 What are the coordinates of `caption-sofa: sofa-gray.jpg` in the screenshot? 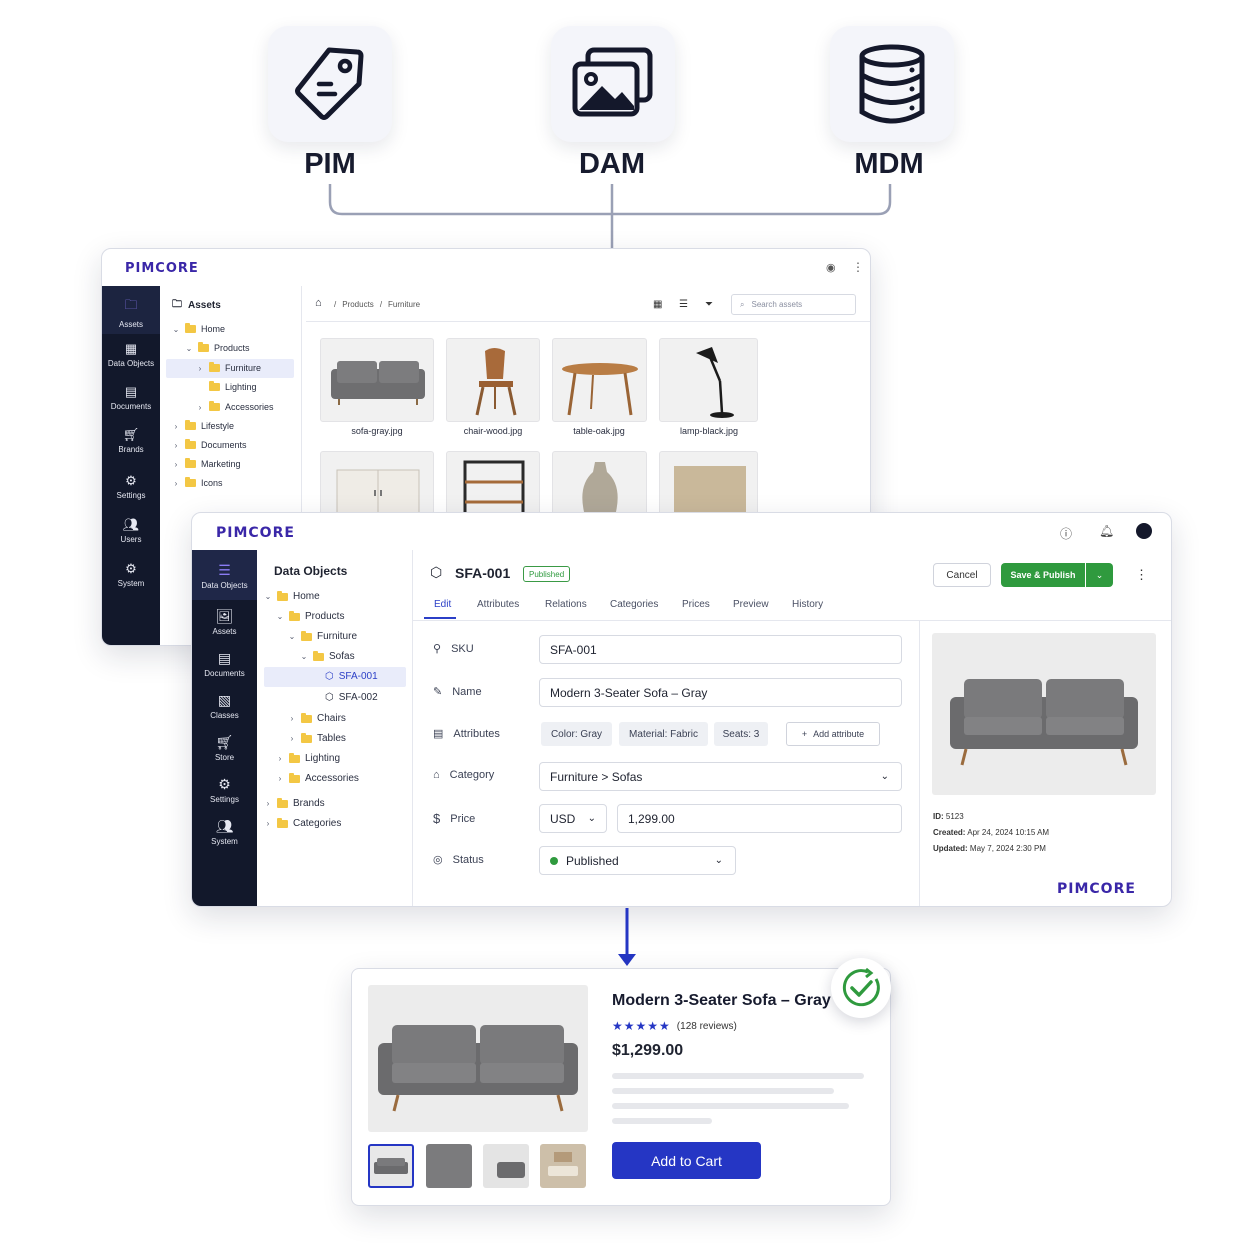 It's located at (377, 431).